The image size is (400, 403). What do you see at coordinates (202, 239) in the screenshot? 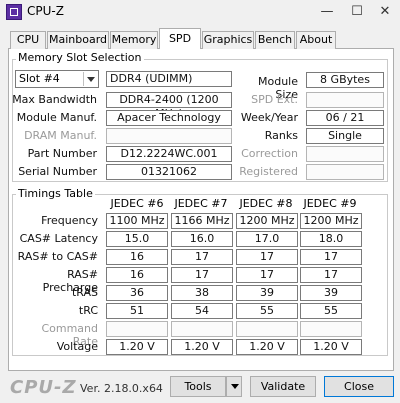
I see `timing-cell: 16.0` at bounding box center [202, 239].